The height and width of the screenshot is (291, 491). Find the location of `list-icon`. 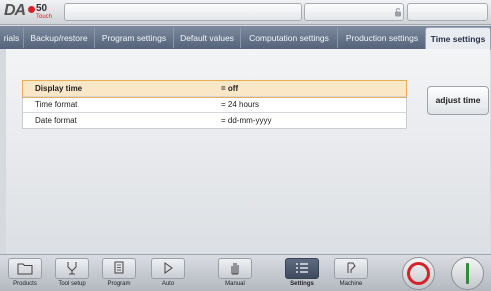

list-icon is located at coordinates (302, 268).